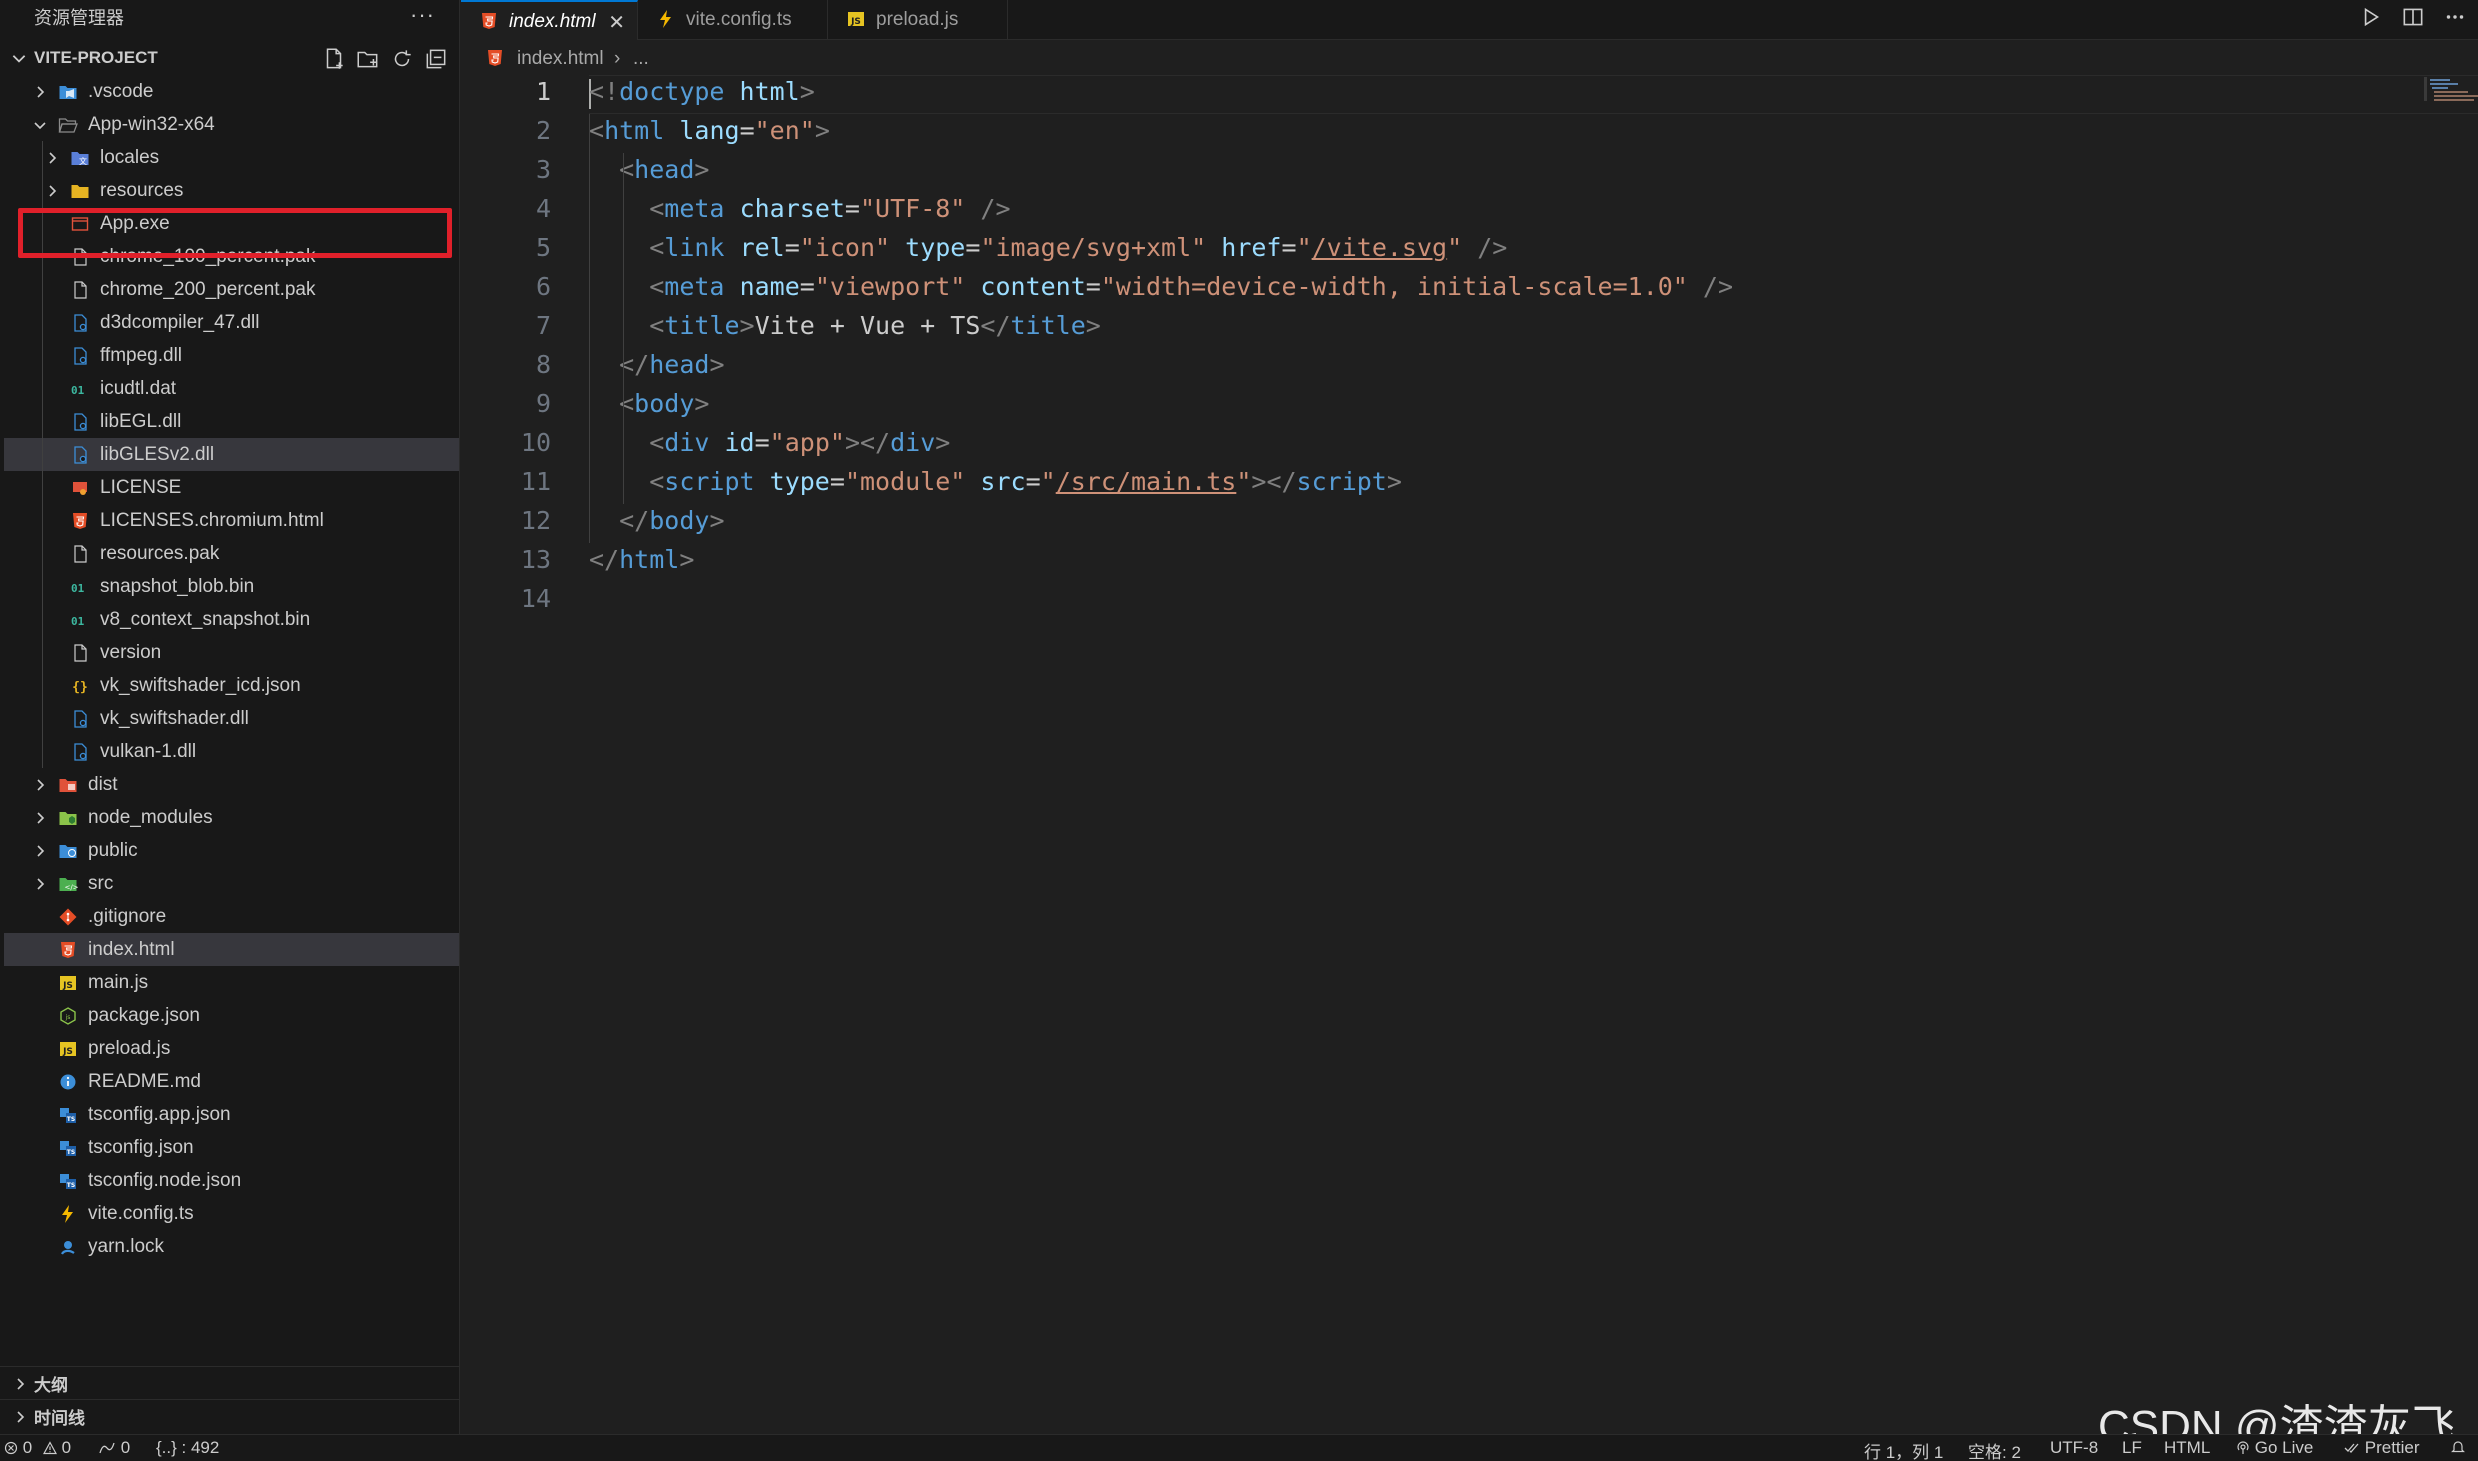 The height and width of the screenshot is (1461, 2478). Describe the element at coordinates (231, 1147) in the screenshot. I see `tree-item: TS tsconfig.json` at that location.